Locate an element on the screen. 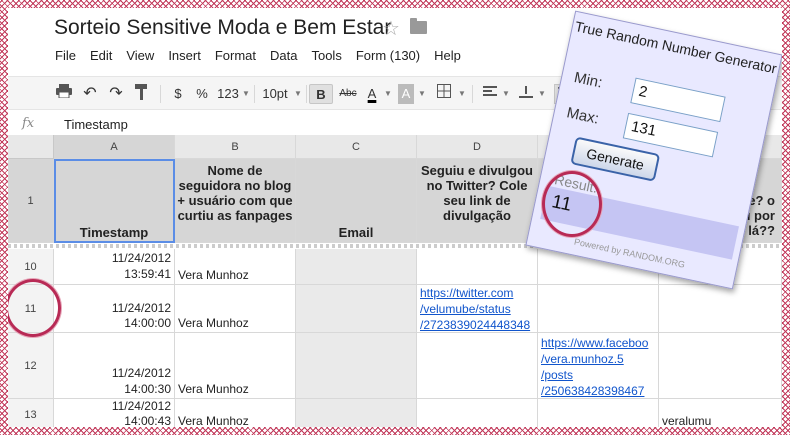 The image size is (790, 435). menu-form: Form (130) is located at coordinates (388, 57).